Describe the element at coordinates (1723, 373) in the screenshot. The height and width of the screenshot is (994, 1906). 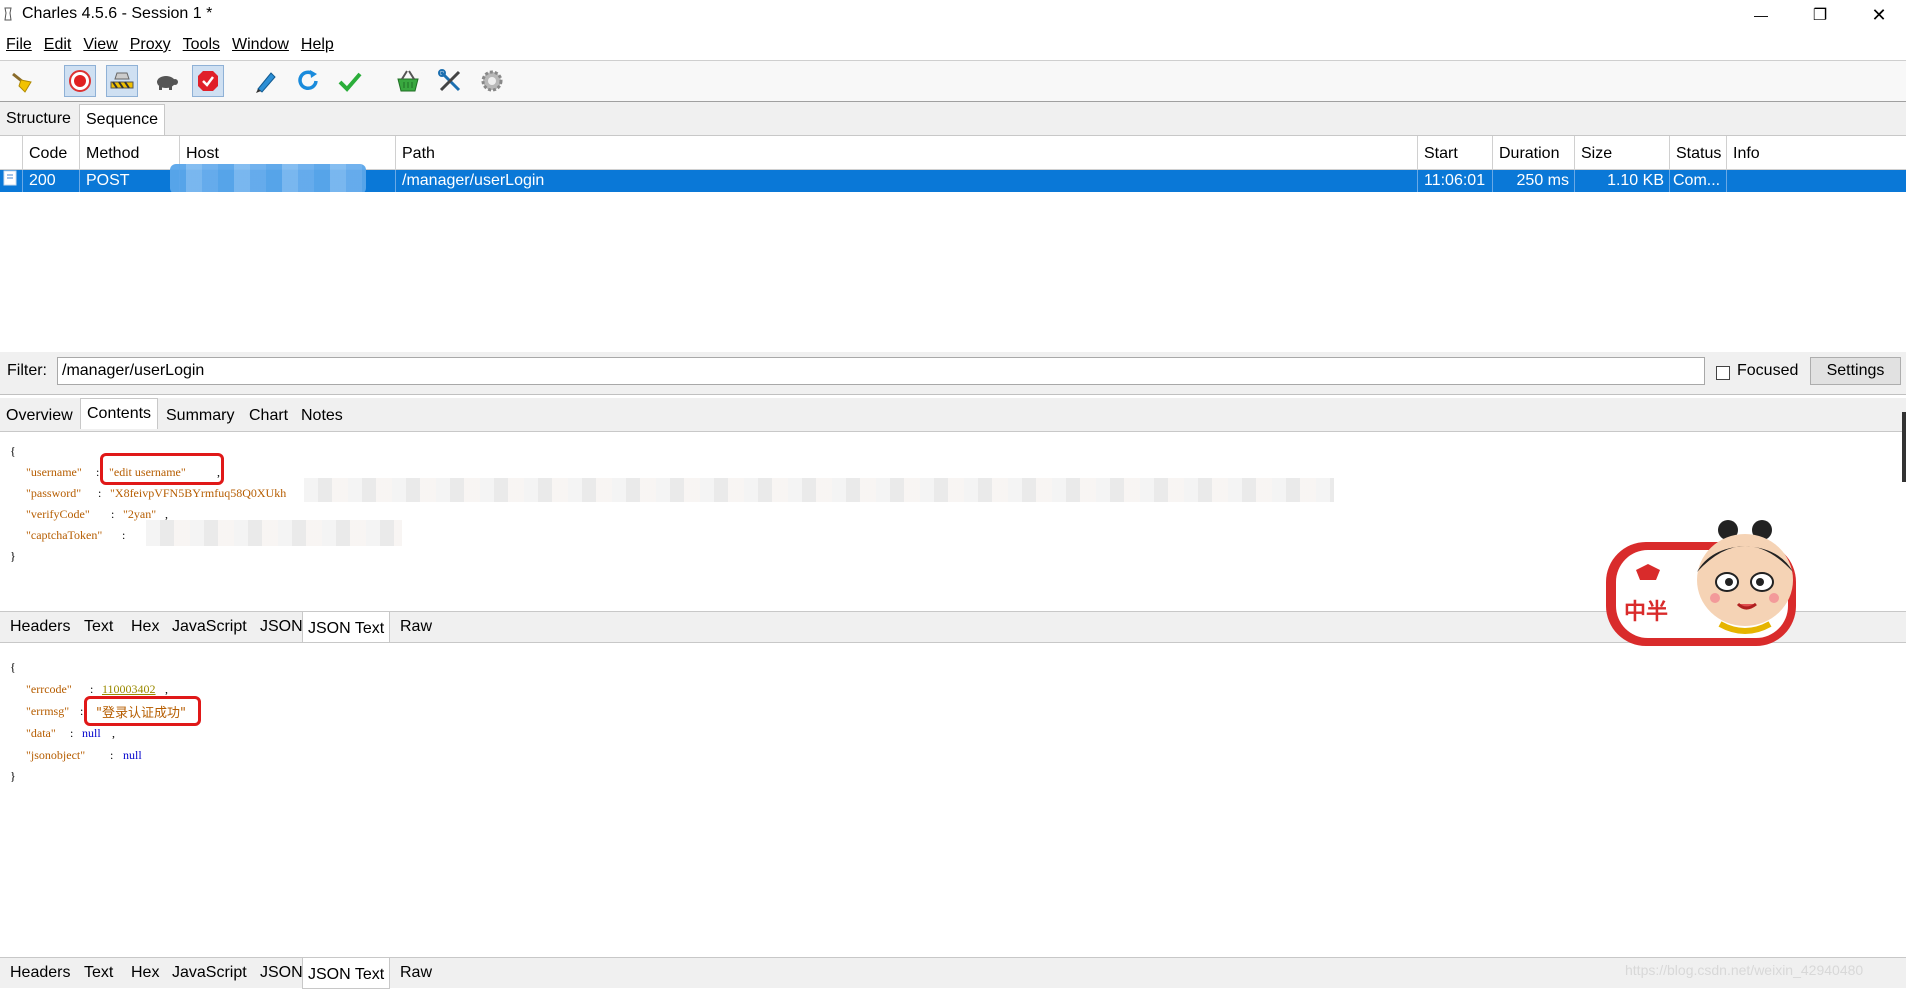
I see `focused-checkbox` at that location.